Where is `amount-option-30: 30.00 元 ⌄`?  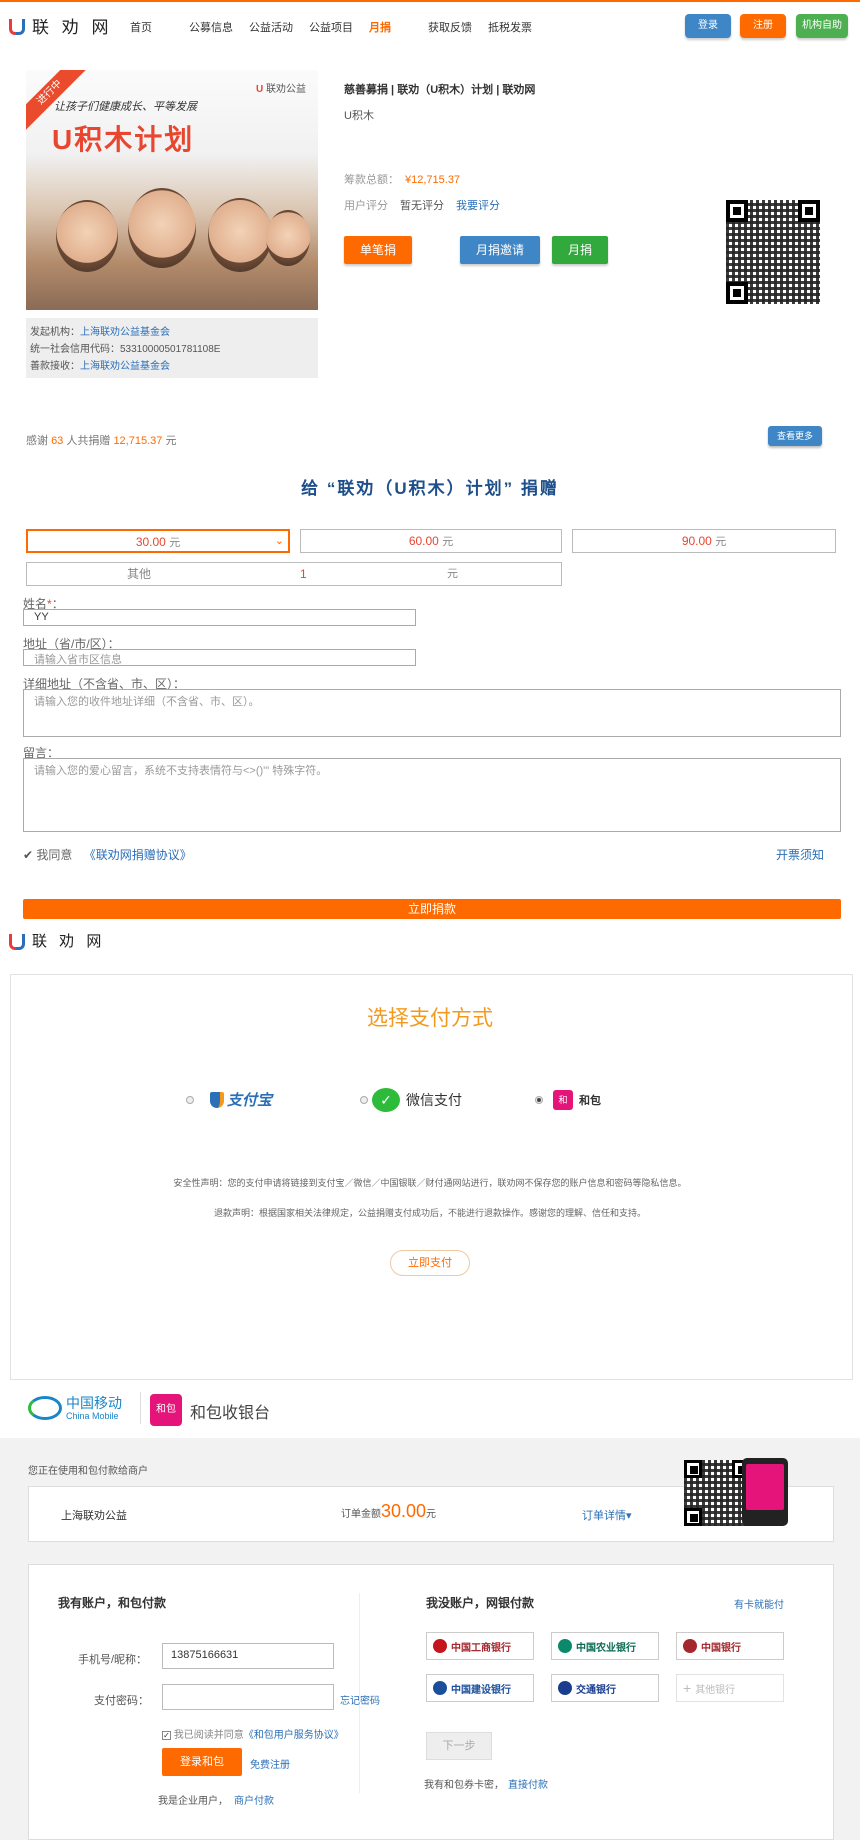 amount-option-30: 30.00 元 ⌄ is located at coordinates (158, 541).